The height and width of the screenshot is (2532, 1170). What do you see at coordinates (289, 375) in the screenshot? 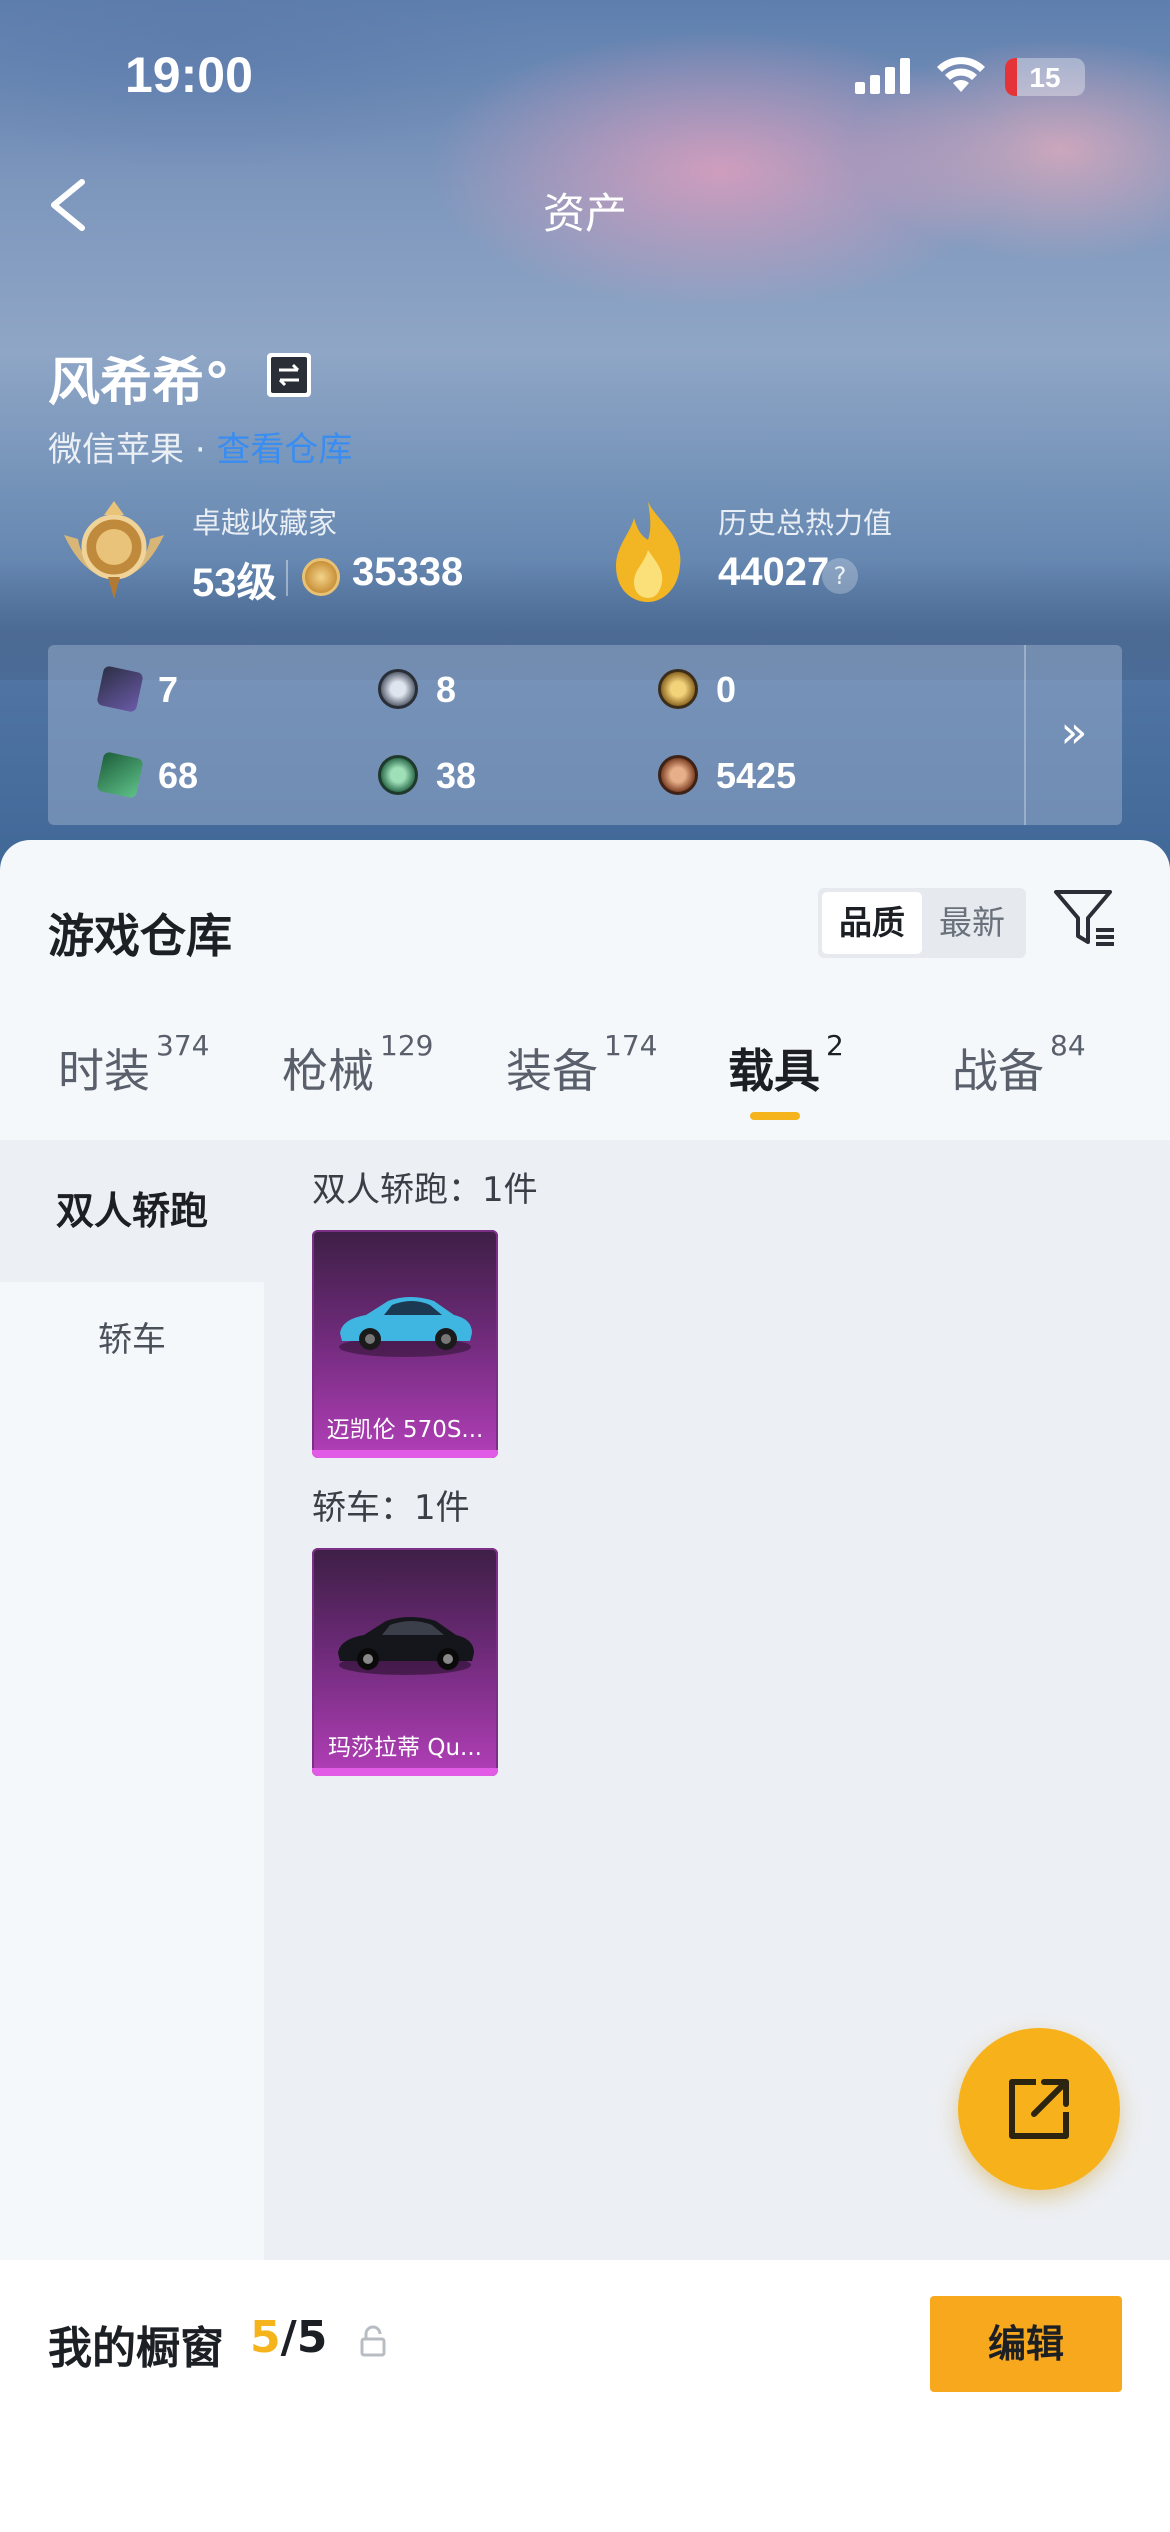
I see `switch-account-icon` at bounding box center [289, 375].